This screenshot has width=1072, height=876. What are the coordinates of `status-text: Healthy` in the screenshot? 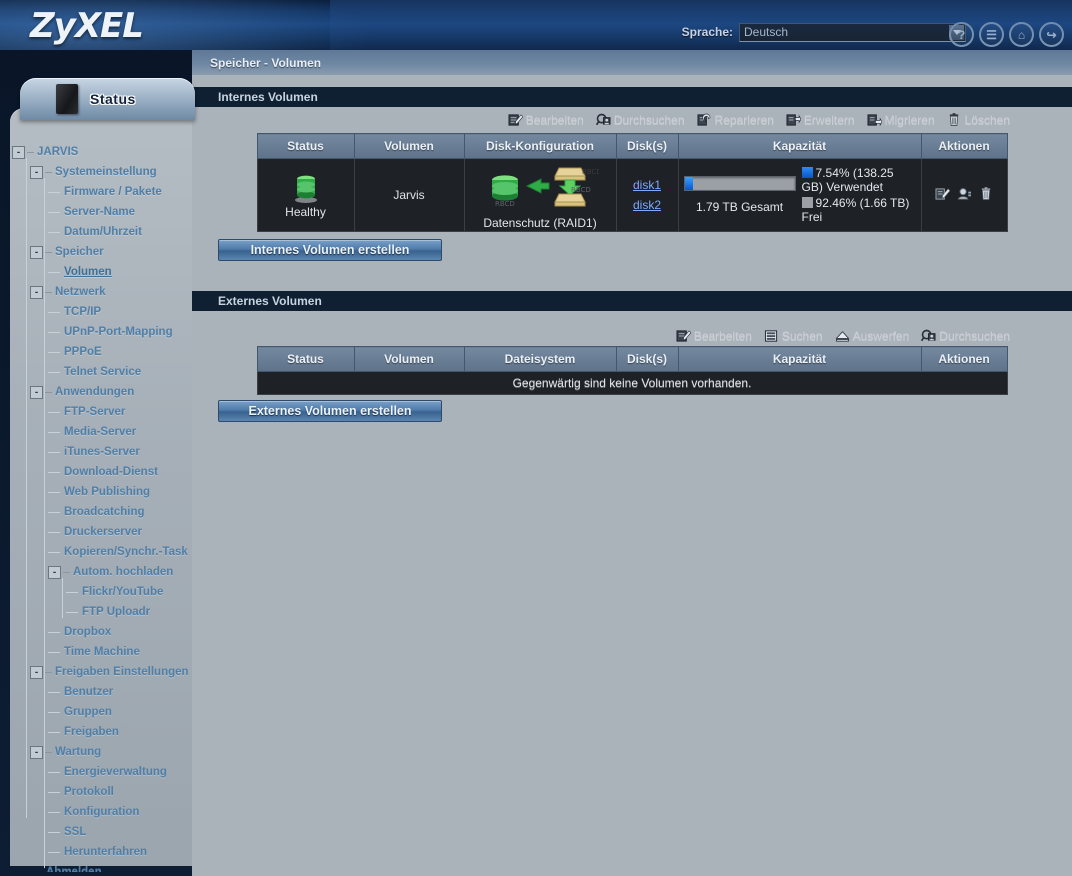 It's located at (305, 211).